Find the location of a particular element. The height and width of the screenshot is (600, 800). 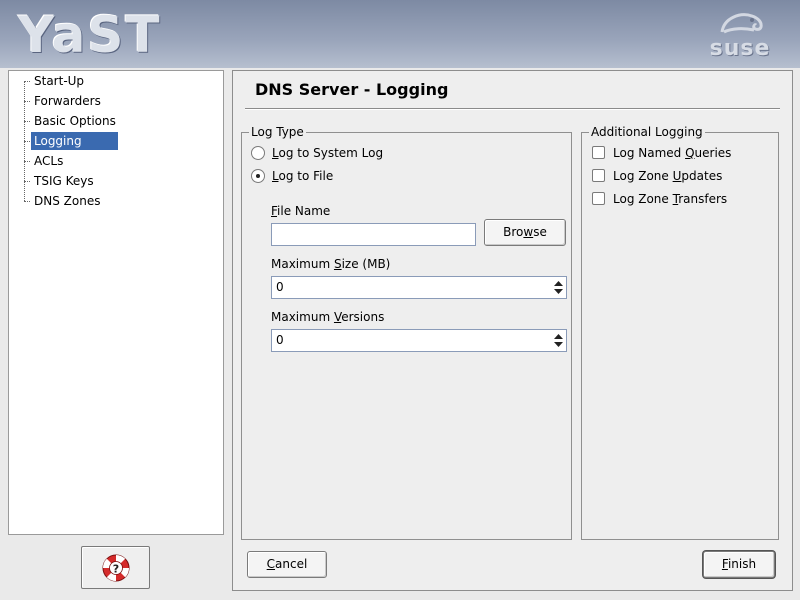

tree-item-label: ACLs is located at coordinates (49, 161).